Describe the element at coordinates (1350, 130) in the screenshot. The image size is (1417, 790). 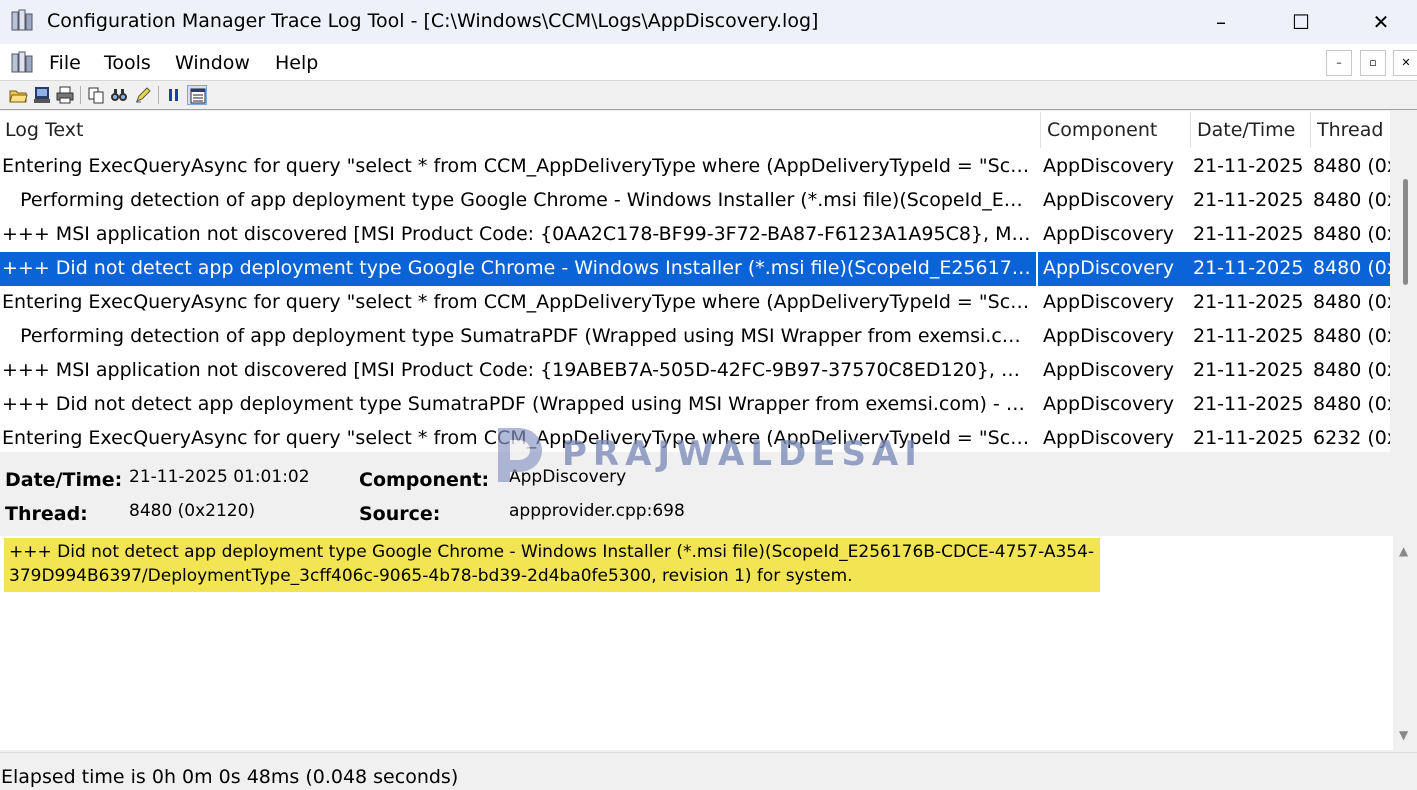
I see `column-thread: Thread` at that location.